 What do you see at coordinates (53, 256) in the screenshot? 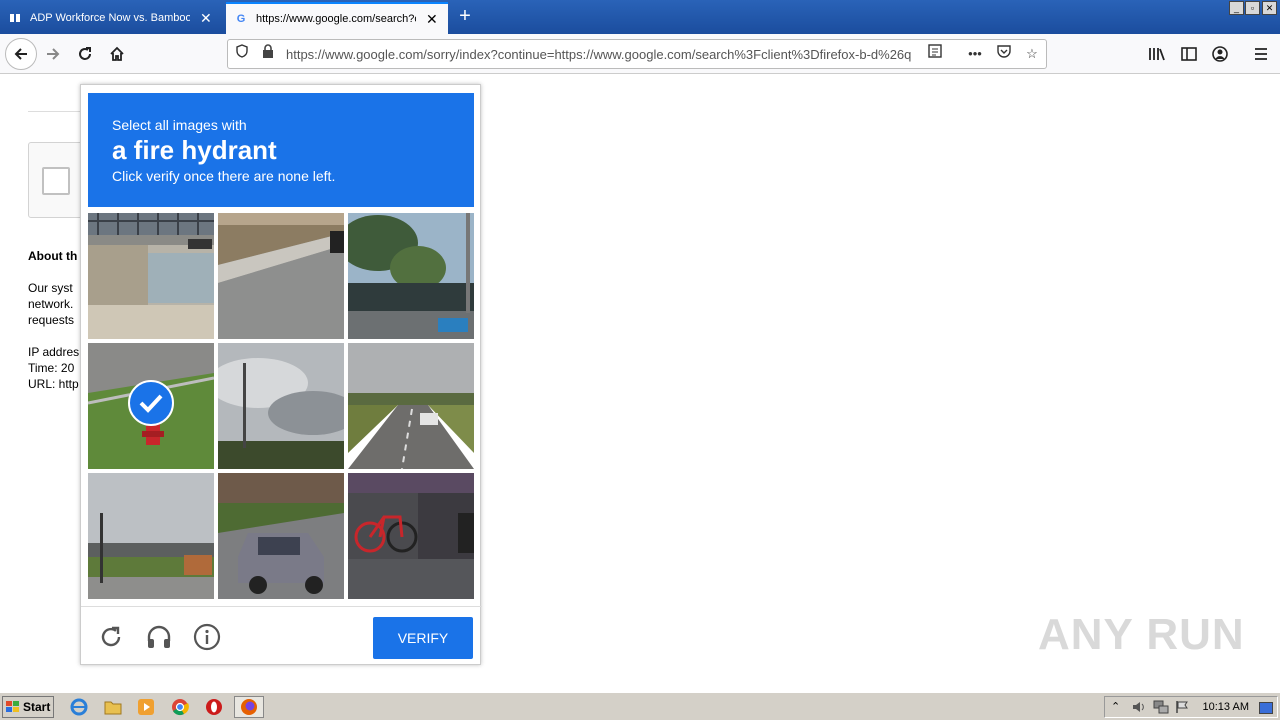
I see `about-heading: About th` at bounding box center [53, 256].